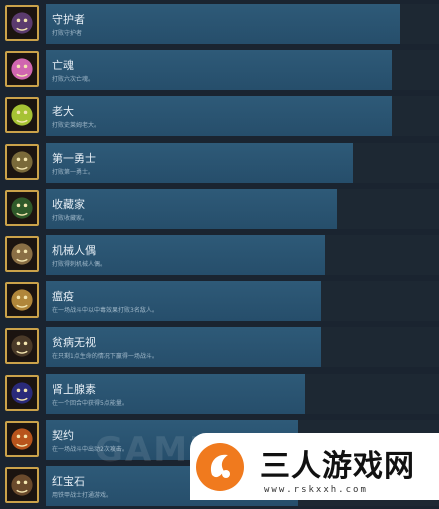  Describe the element at coordinates (316, 490) in the screenshot. I see `brand-url: www.rskxxh.com` at that location.